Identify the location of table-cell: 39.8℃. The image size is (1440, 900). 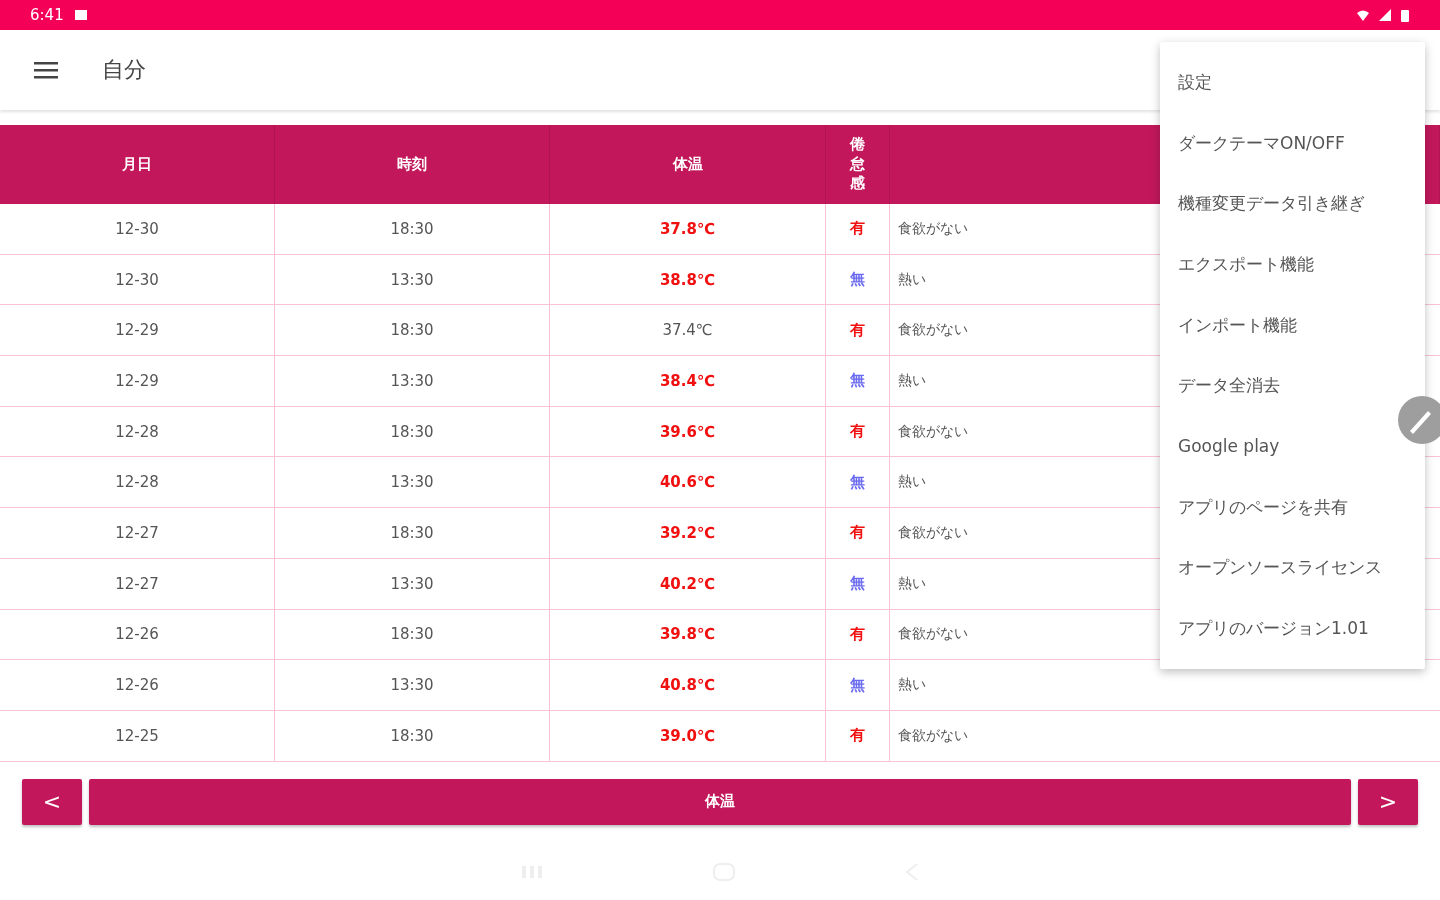
(688, 635).